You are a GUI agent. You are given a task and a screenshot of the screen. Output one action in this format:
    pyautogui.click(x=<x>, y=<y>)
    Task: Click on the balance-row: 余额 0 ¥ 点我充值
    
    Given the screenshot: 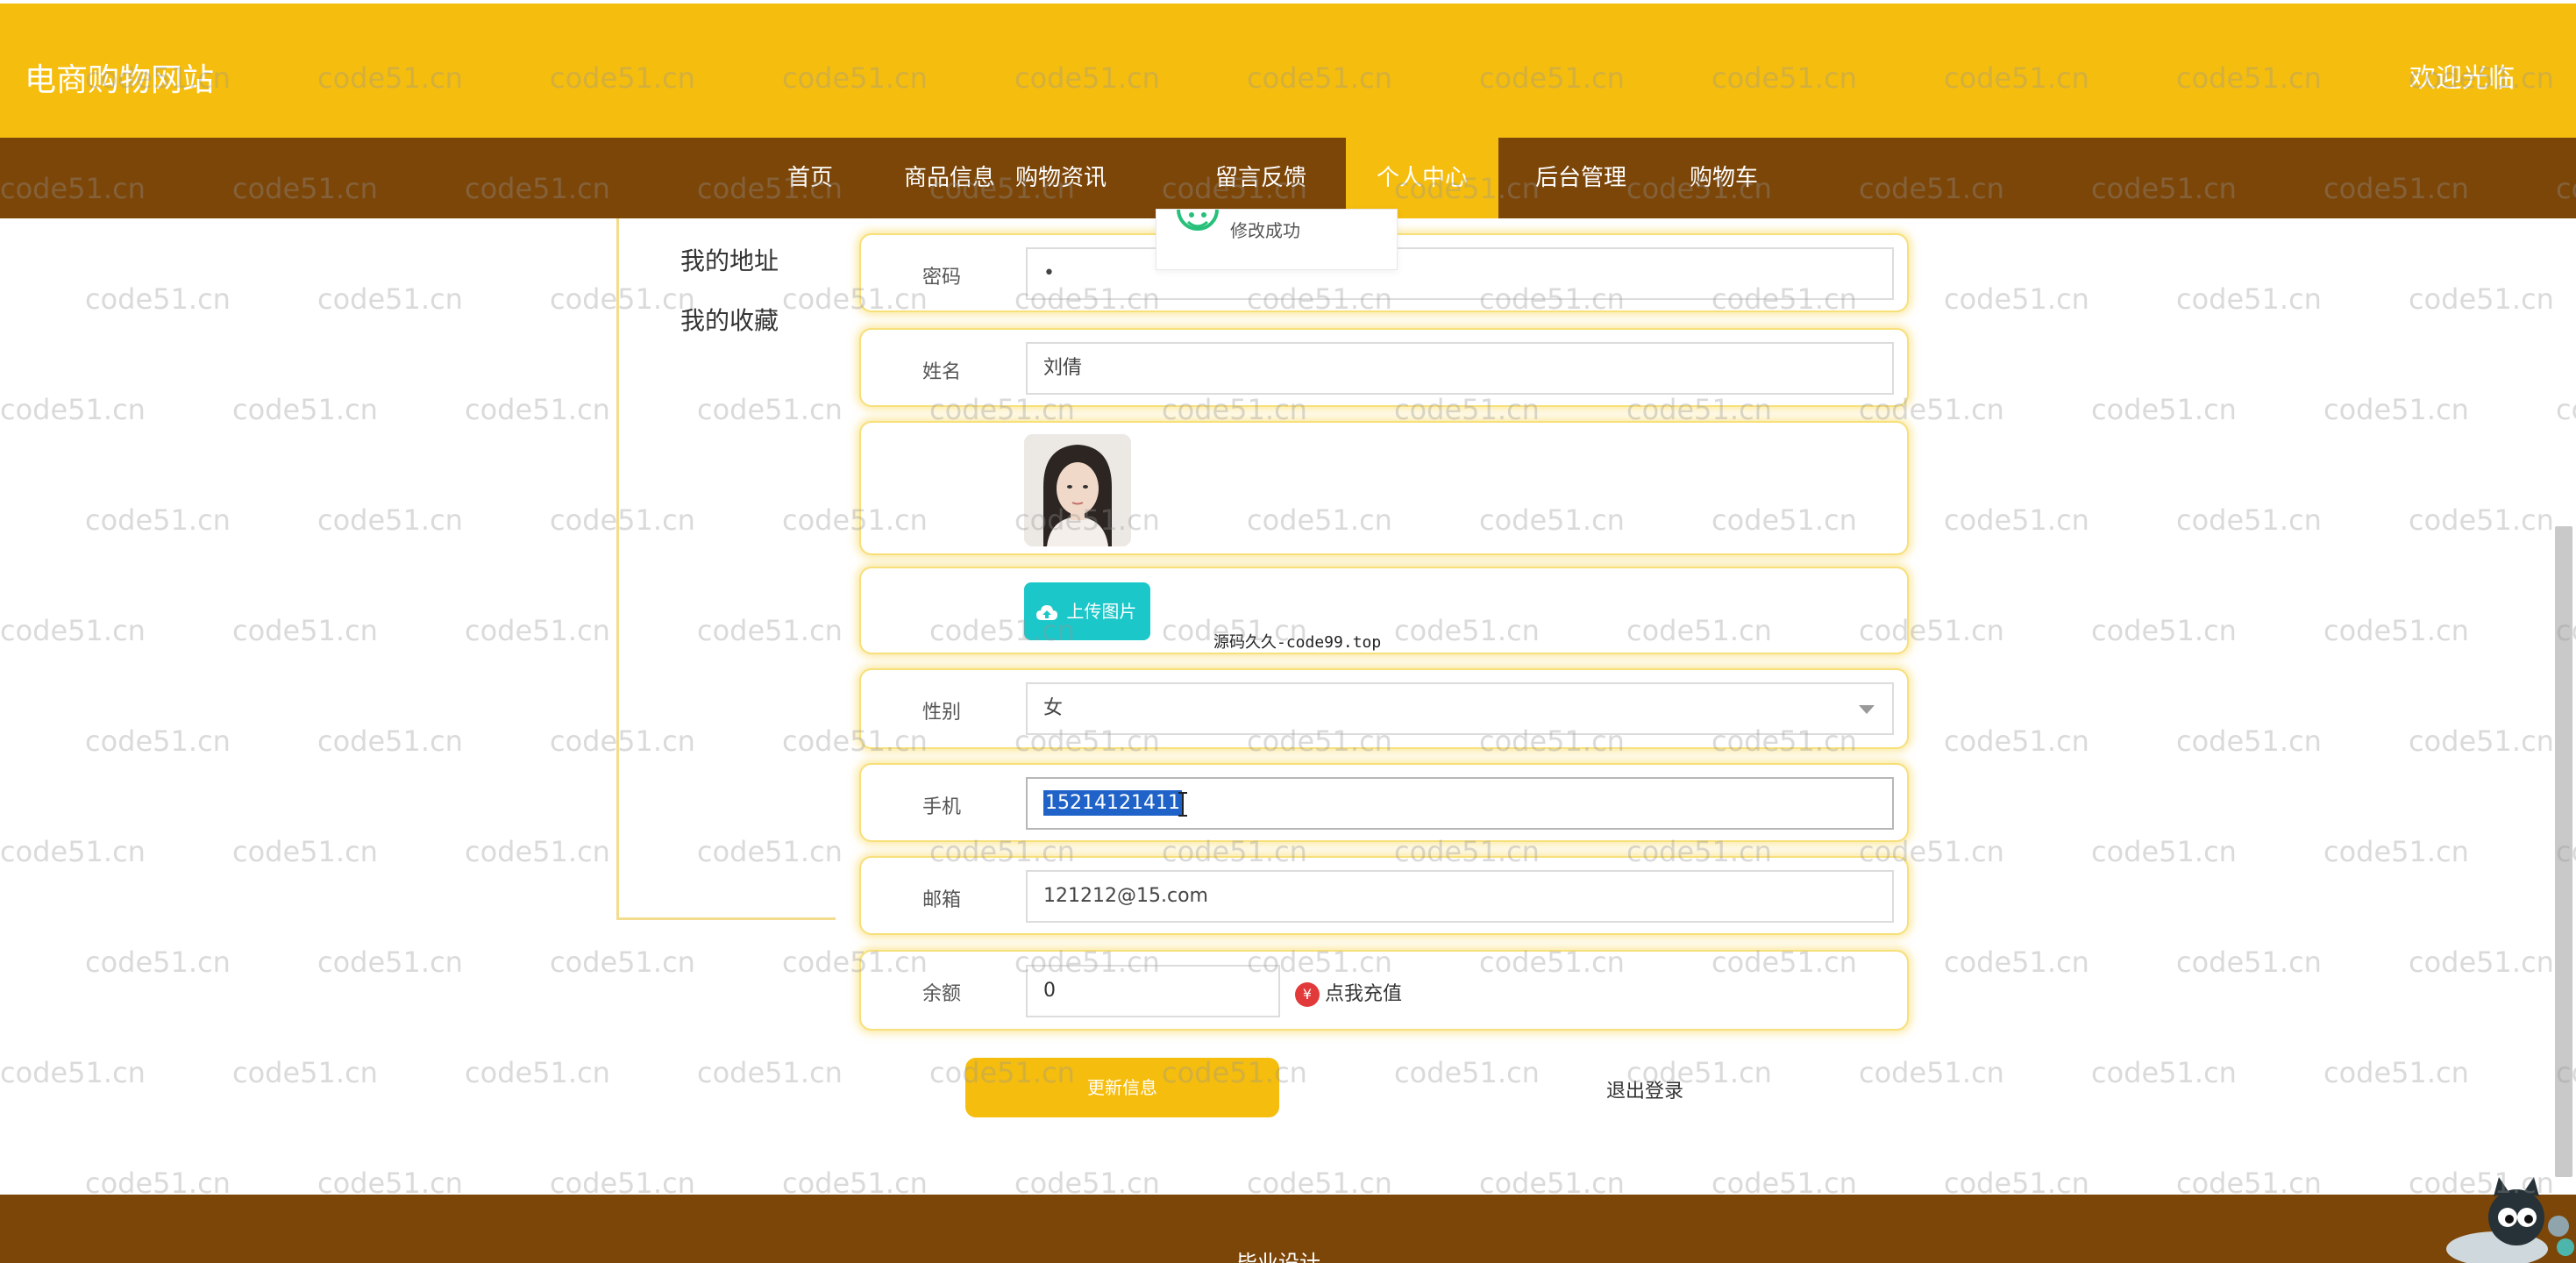 What is the action you would take?
    pyautogui.click(x=1384, y=990)
    